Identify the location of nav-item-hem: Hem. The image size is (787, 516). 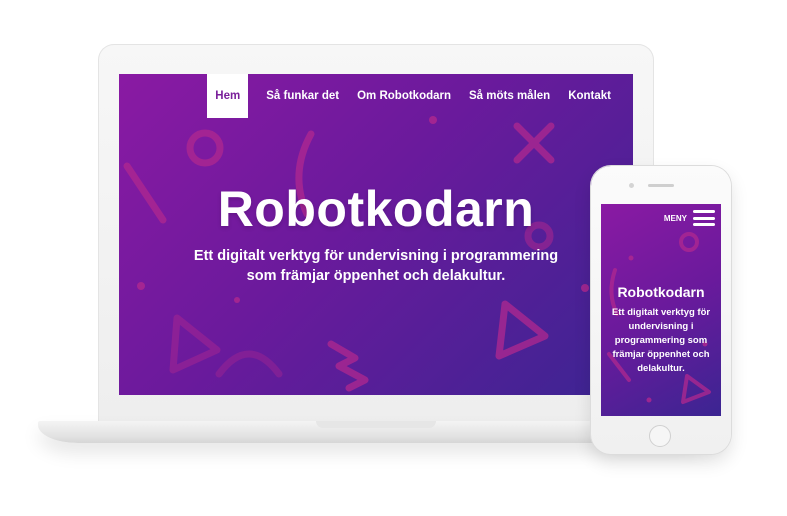
(228, 96).